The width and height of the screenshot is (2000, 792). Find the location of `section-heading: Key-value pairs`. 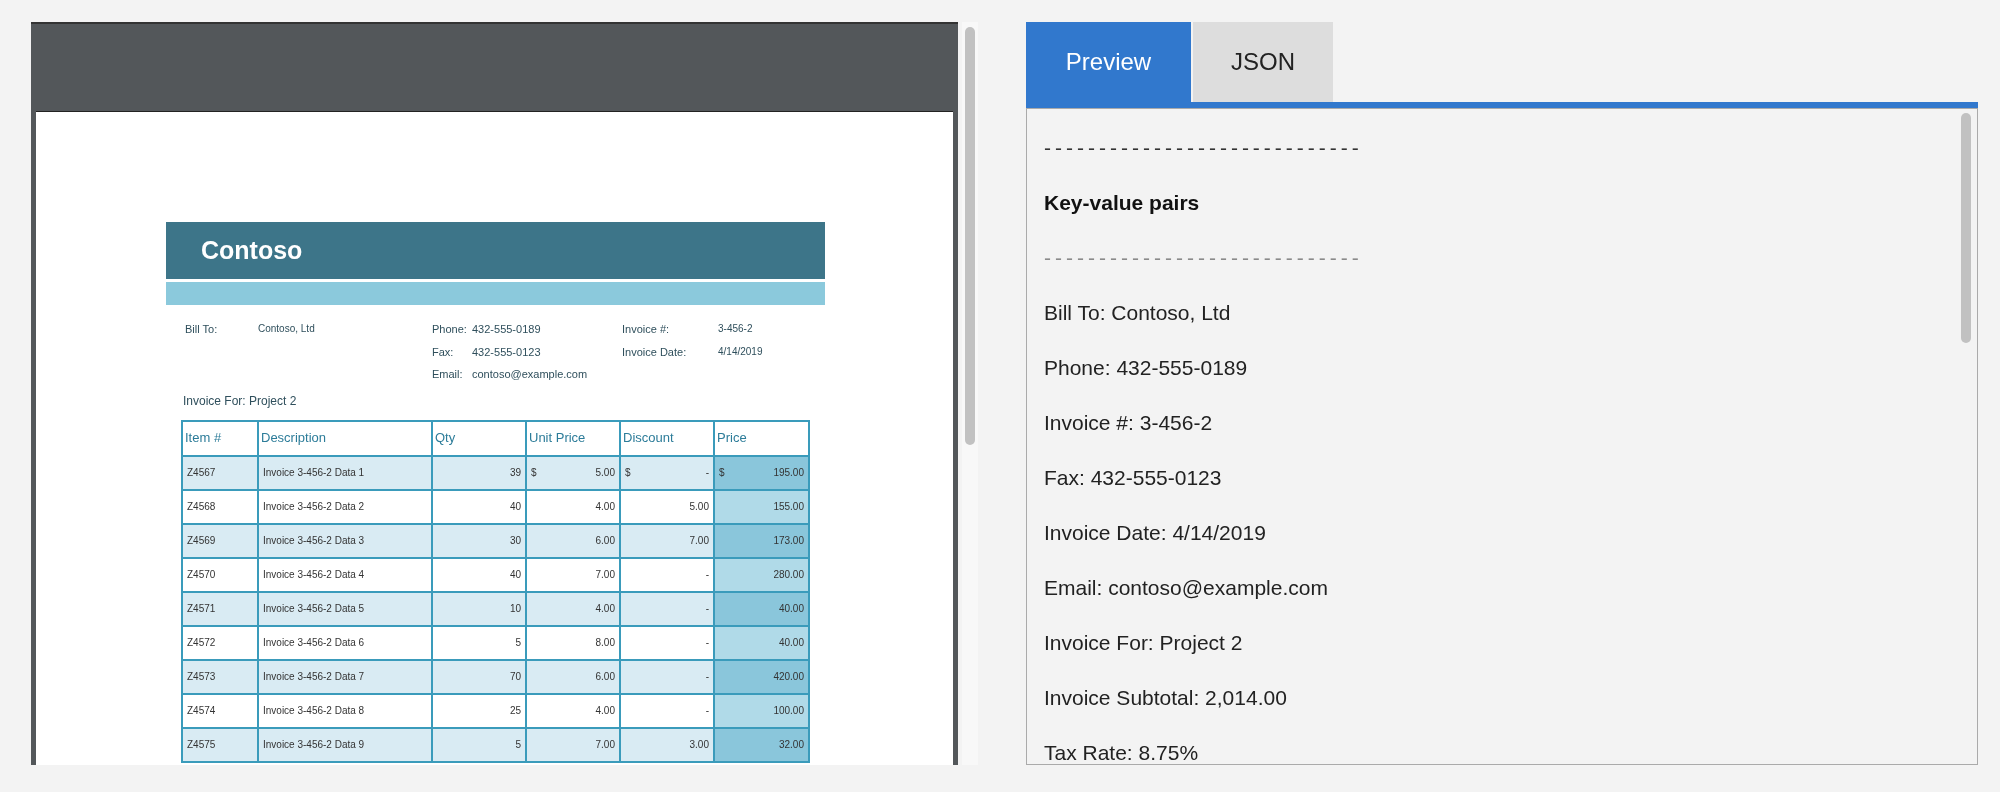

section-heading: Key-value pairs is located at coordinates (1122, 203).